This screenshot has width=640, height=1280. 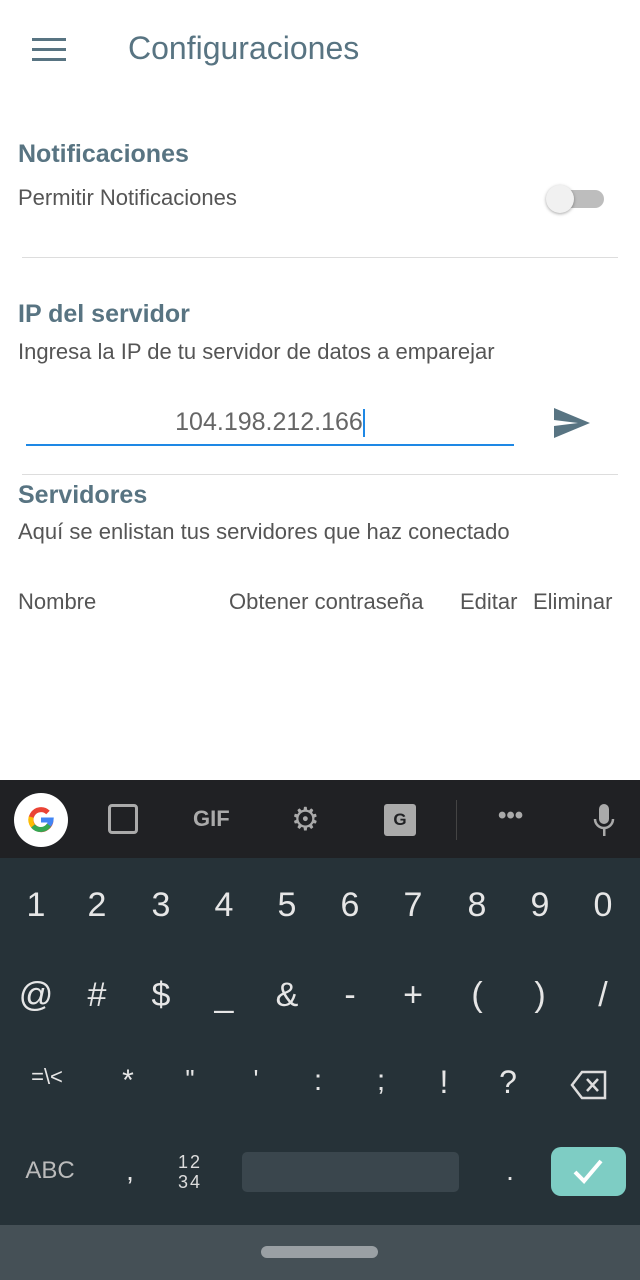 I want to click on key: ", so click(x=190, y=1079).